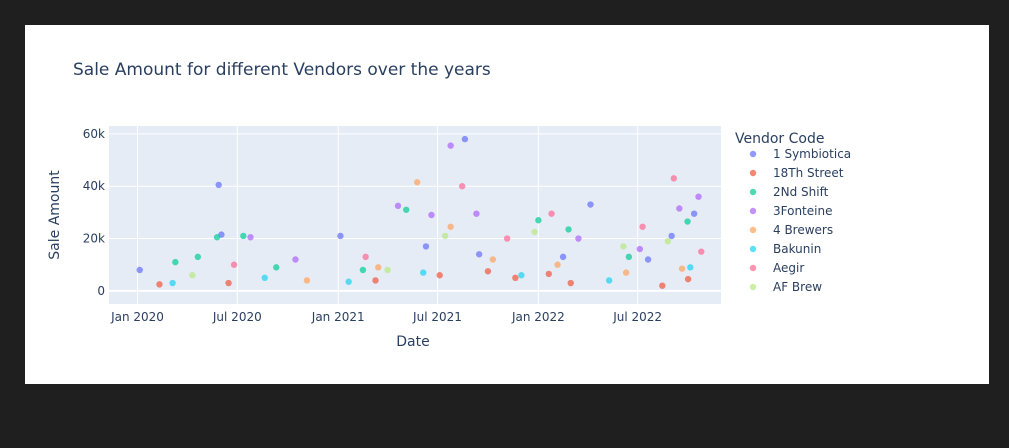 The height and width of the screenshot is (448, 1009). Describe the element at coordinates (94, 186) in the screenshot. I see `y-tick-label: 40k` at that location.